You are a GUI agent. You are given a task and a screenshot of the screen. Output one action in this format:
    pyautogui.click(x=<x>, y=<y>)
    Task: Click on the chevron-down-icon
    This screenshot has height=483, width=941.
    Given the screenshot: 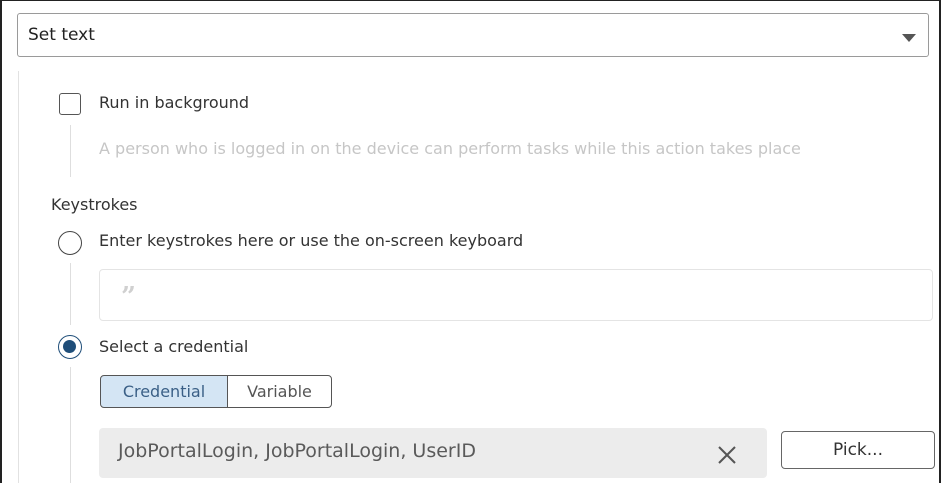 What is the action you would take?
    pyautogui.click(x=909, y=38)
    